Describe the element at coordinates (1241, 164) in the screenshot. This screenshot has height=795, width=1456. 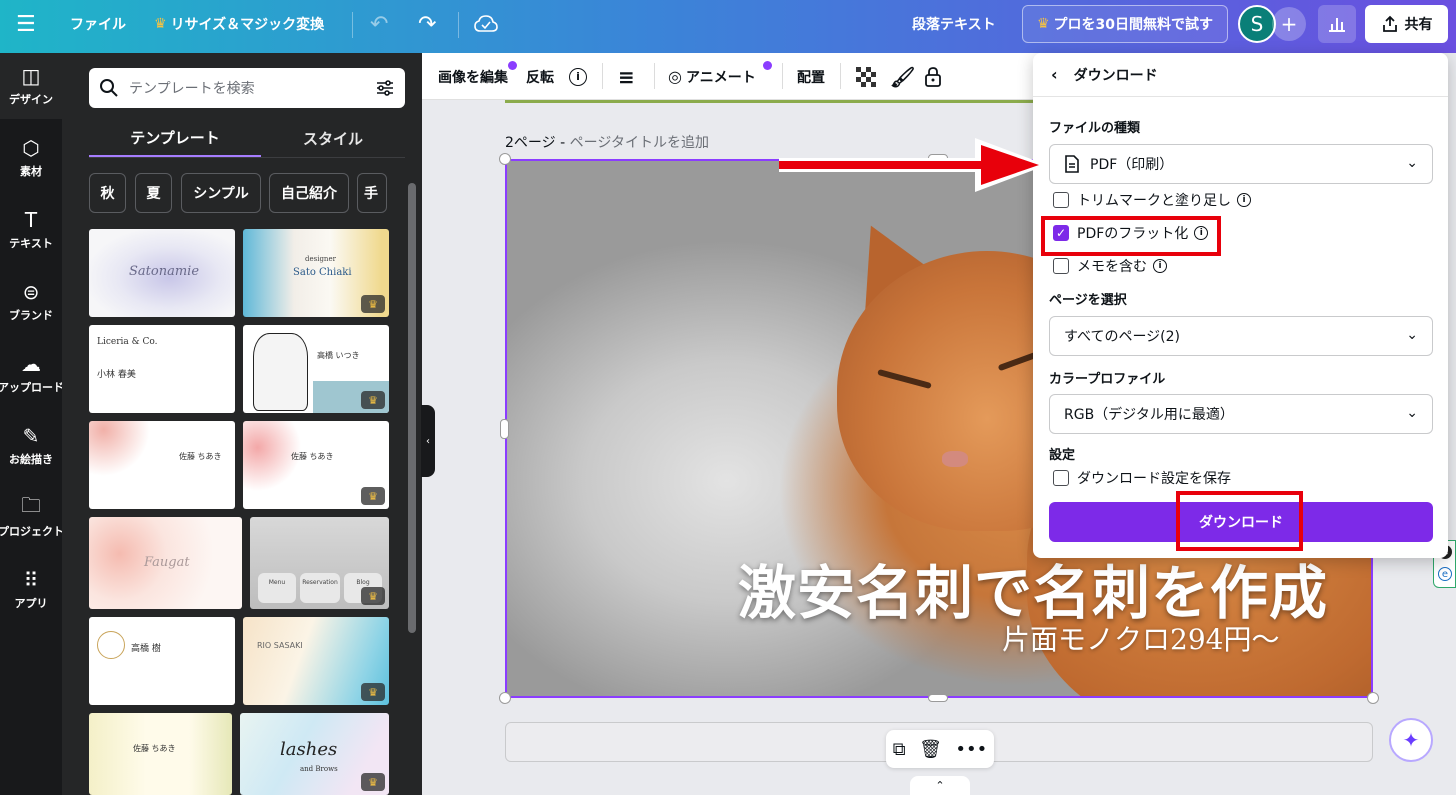
I see `file-type-select: PDF（印刷） ⌄` at that location.